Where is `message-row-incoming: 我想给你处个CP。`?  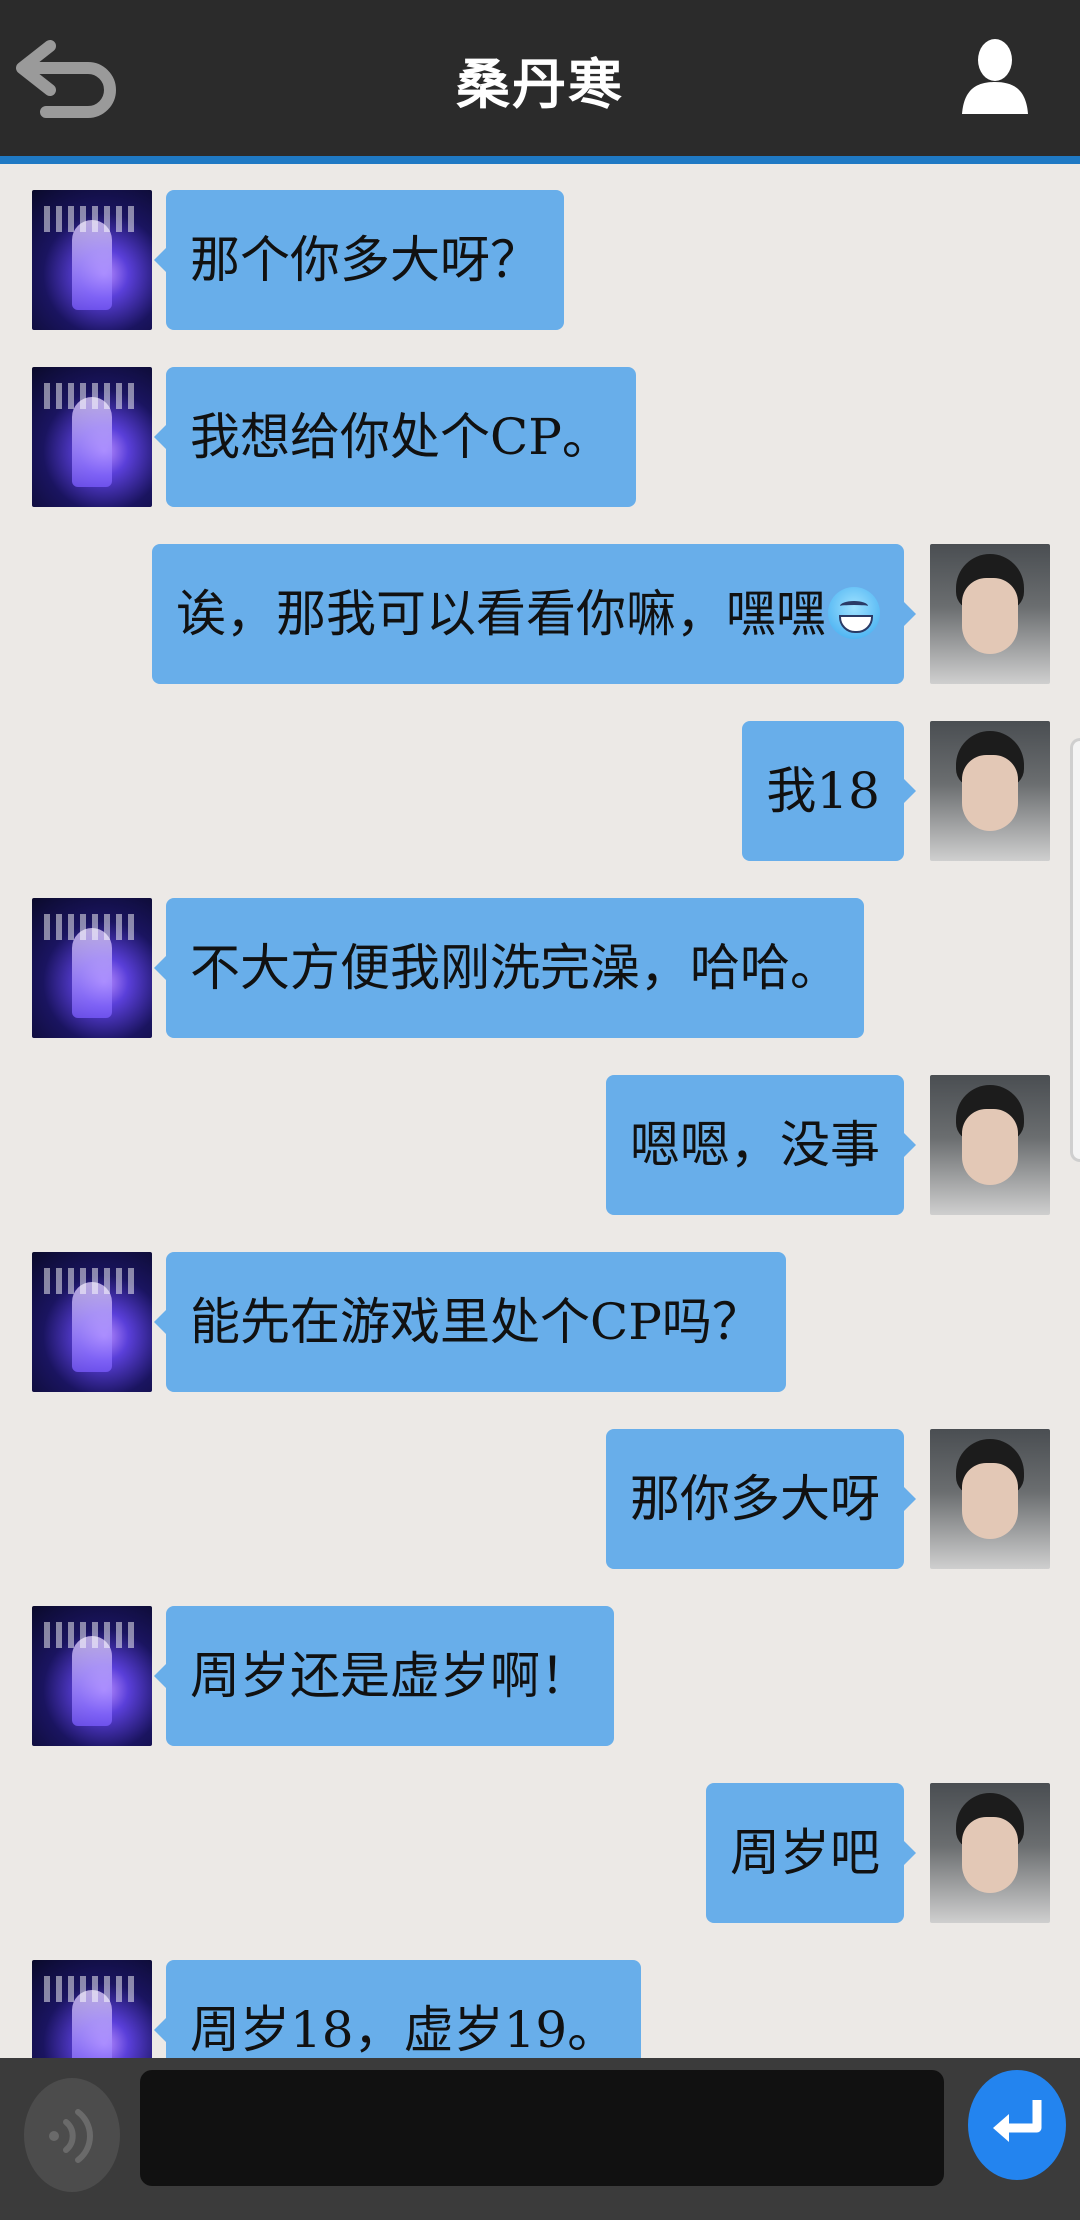 message-row-incoming: 我想给你处个CP。 is located at coordinates (540, 428).